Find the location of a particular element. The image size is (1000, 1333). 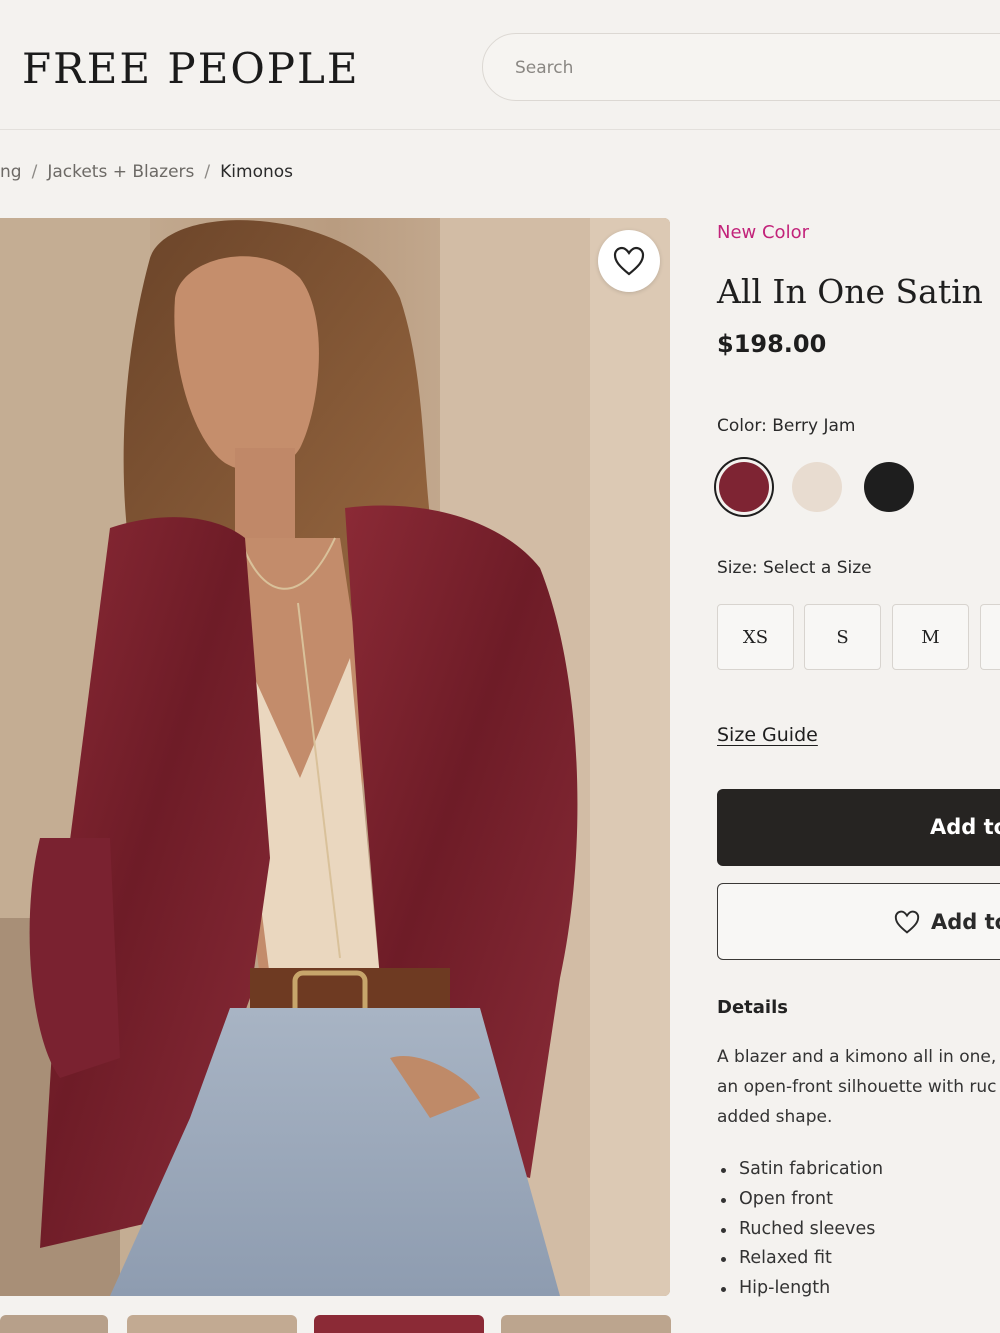

feature-item: Relaxed fit is located at coordinates (800, 1259).